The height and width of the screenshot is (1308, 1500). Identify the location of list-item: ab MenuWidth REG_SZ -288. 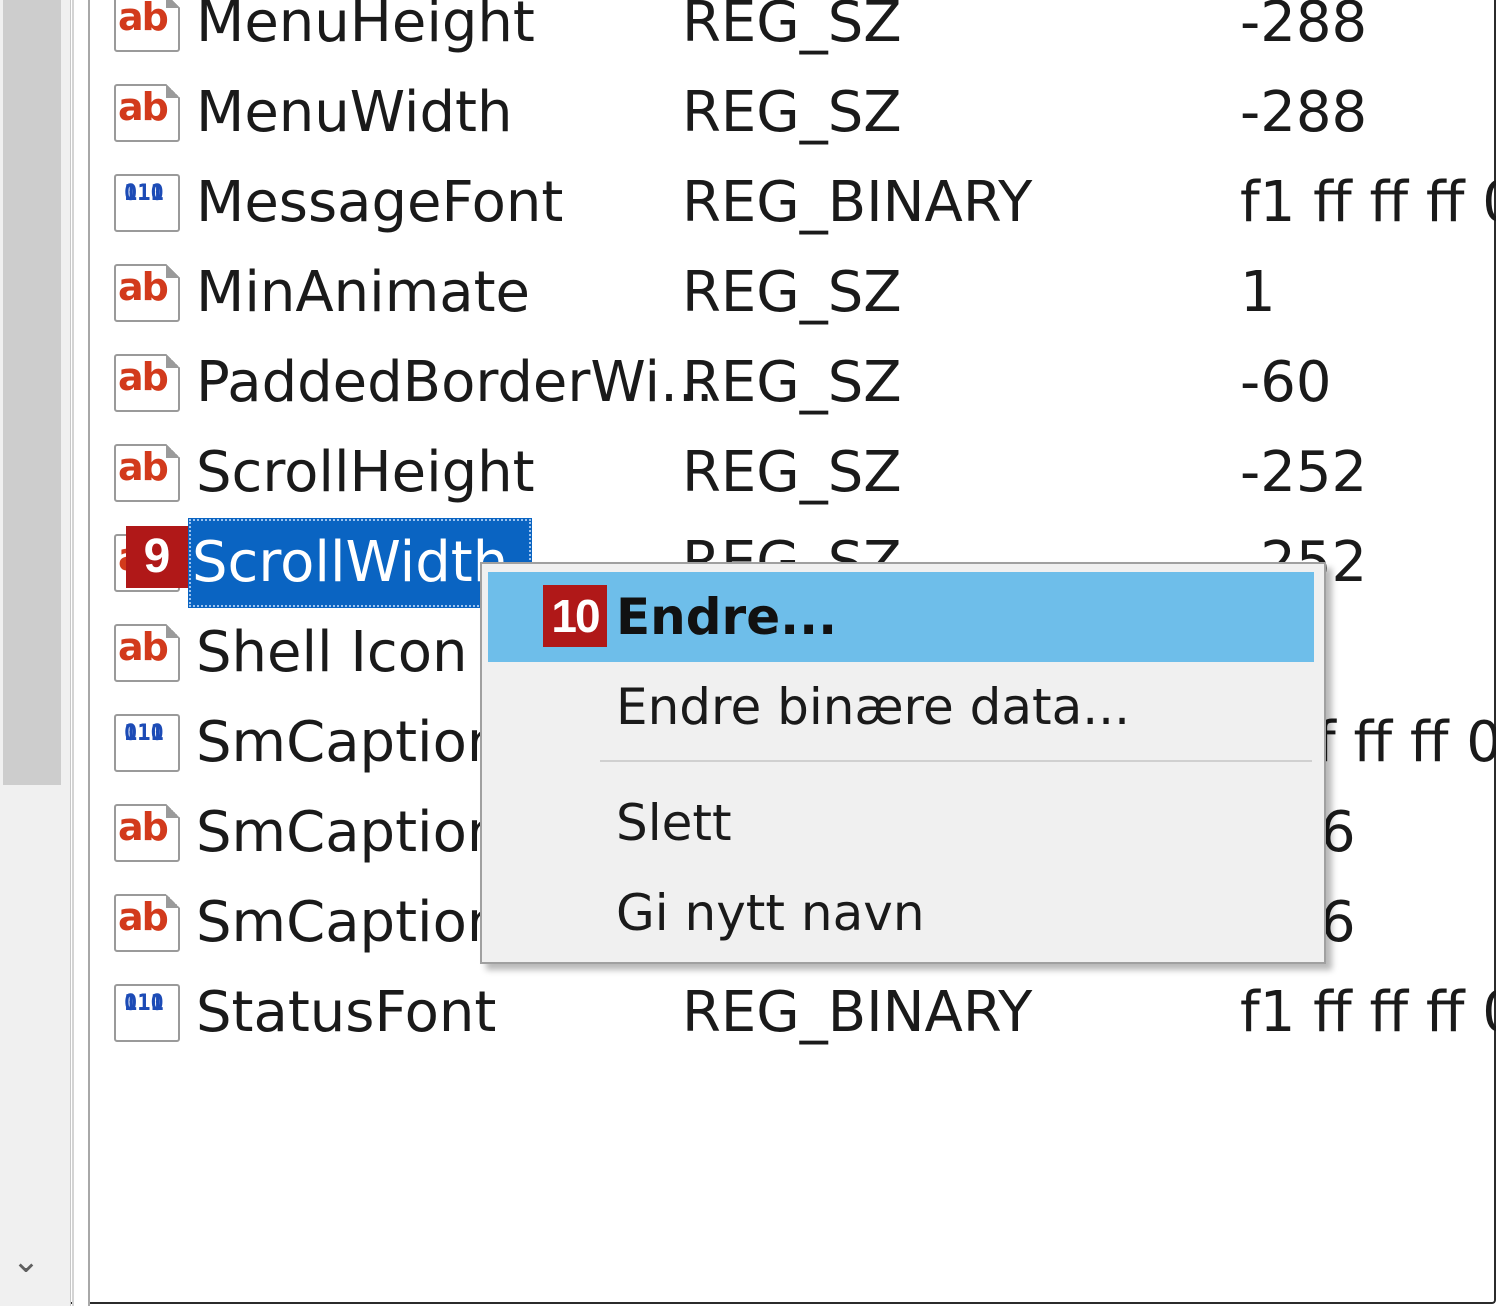
(794, 113).